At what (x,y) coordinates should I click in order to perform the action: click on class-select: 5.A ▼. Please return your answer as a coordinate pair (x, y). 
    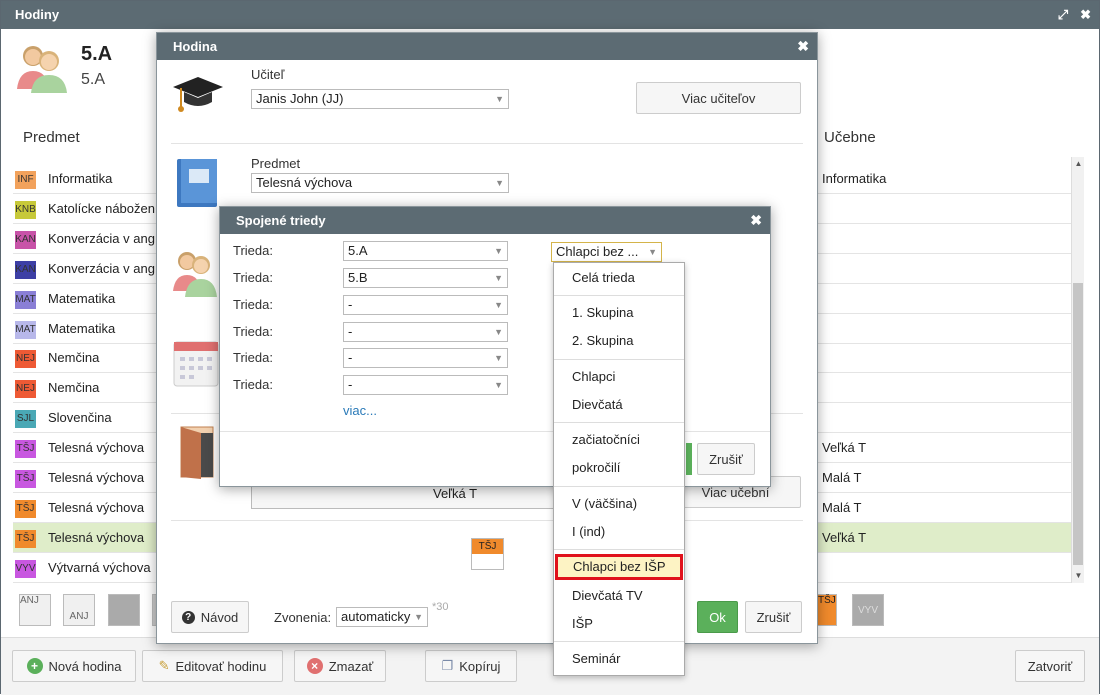
    Looking at the image, I should click on (425, 251).